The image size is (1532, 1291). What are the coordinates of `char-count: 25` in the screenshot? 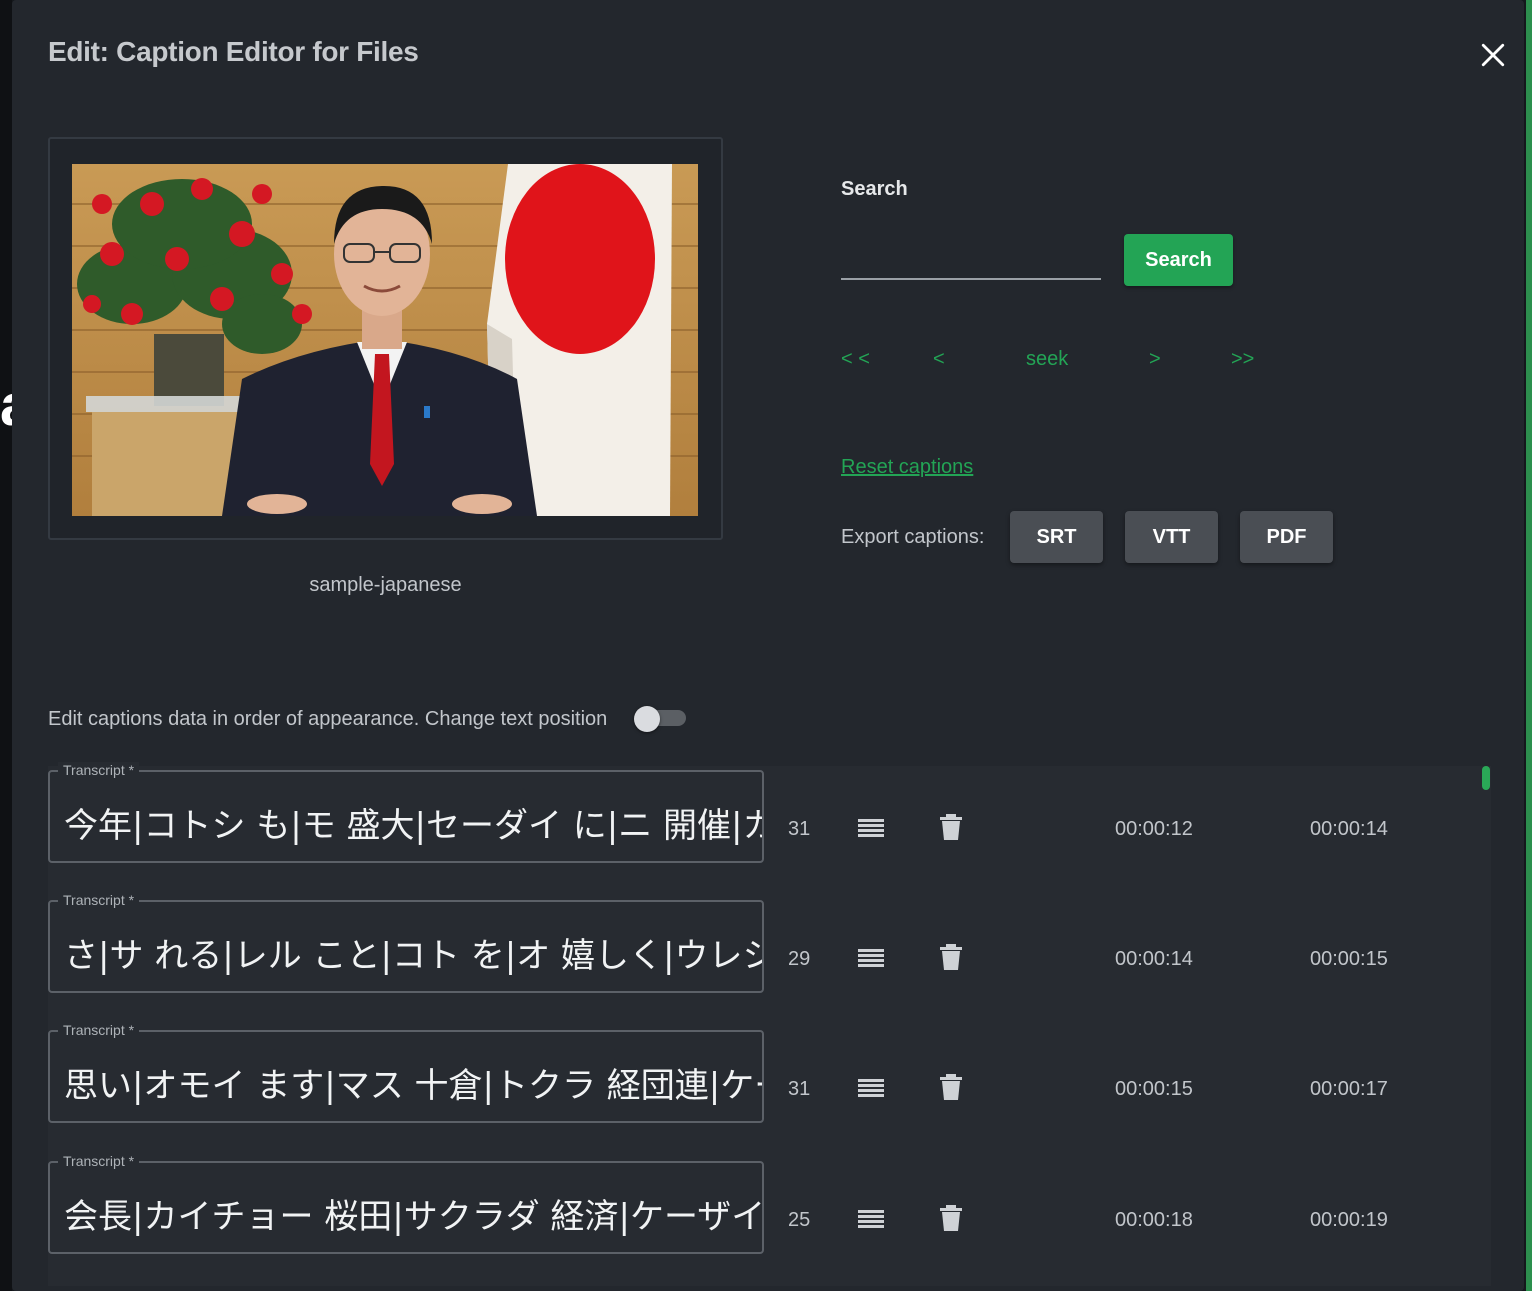 It's located at (799, 1220).